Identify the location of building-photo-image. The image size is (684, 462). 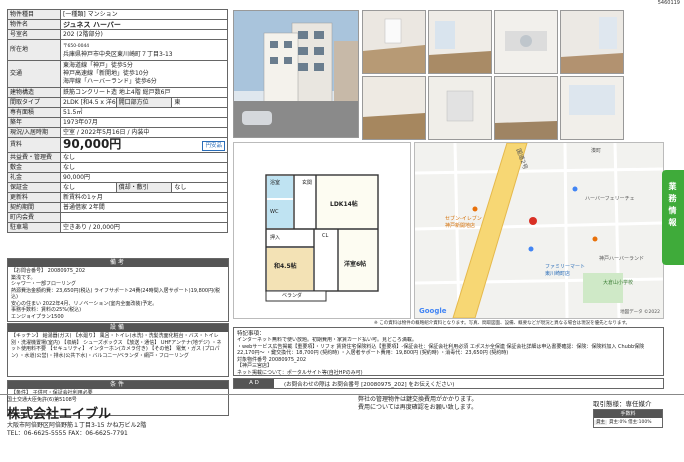
(296, 74).